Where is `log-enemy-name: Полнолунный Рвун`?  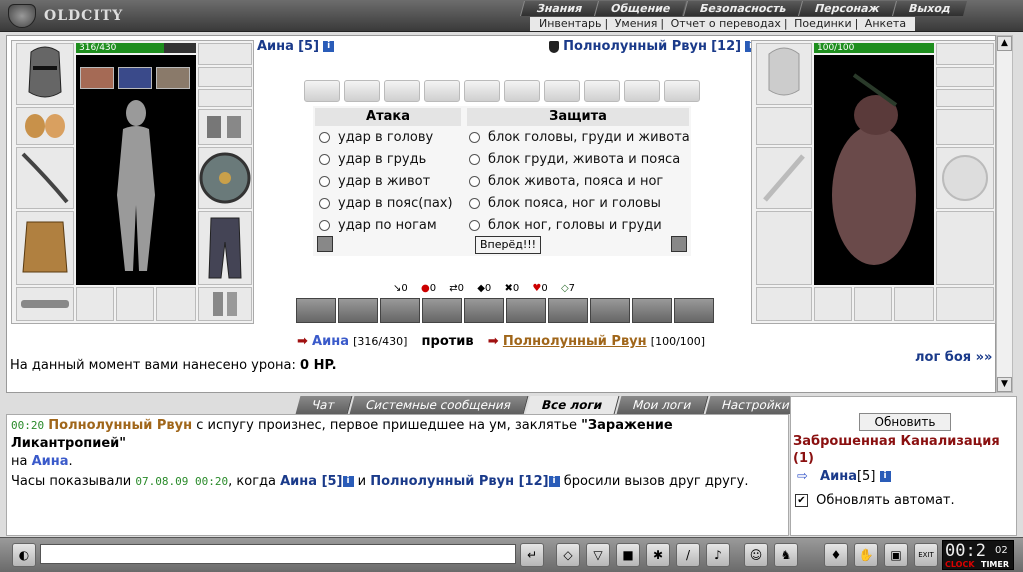
log-enemy-name: Полнолунный Рвун is located at coordinates (120, 425).